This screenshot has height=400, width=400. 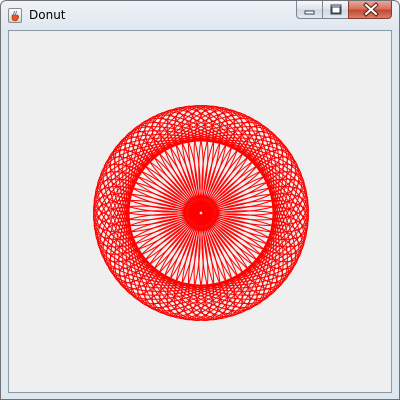 I want to click on window-title: Donut, so click(x=47, y=15).